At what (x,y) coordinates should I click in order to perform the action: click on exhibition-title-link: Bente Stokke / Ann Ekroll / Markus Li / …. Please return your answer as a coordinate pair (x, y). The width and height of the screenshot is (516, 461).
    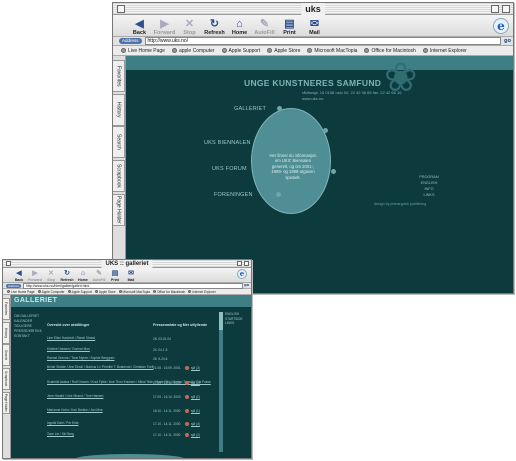
    Looking at the image, I should click on (100, 367).